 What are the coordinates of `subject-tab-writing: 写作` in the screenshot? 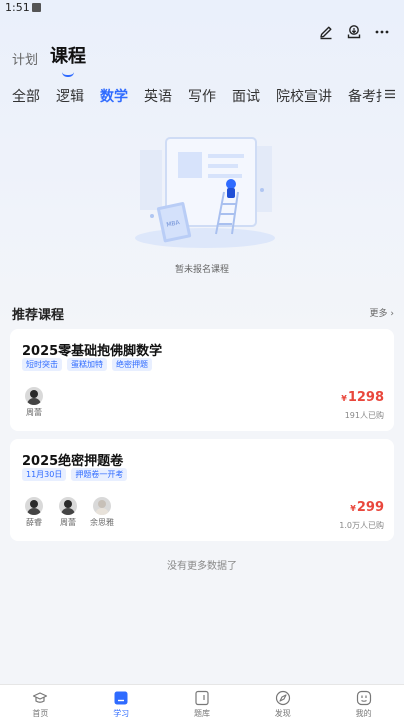 It's located at (202, 97).